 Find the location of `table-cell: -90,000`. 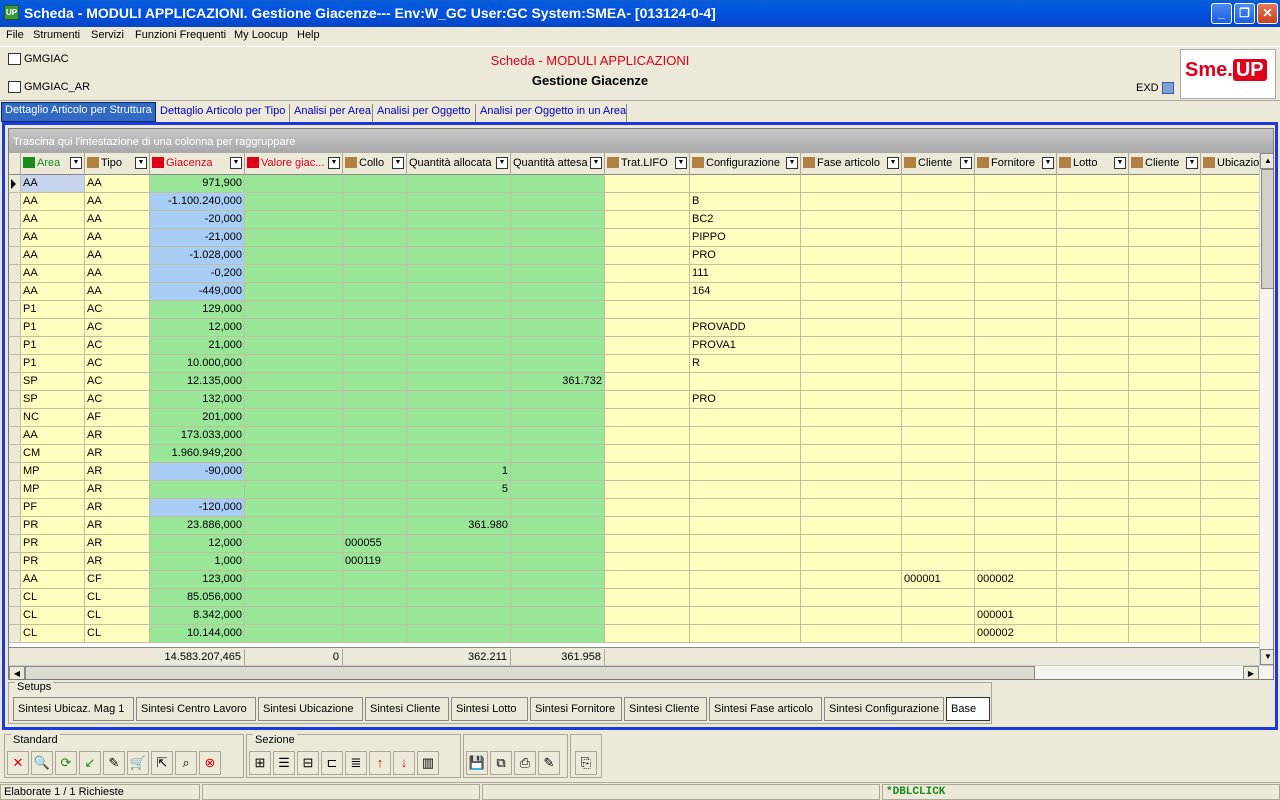

table-cell: -90,000 is located at coordinates (197, 472).